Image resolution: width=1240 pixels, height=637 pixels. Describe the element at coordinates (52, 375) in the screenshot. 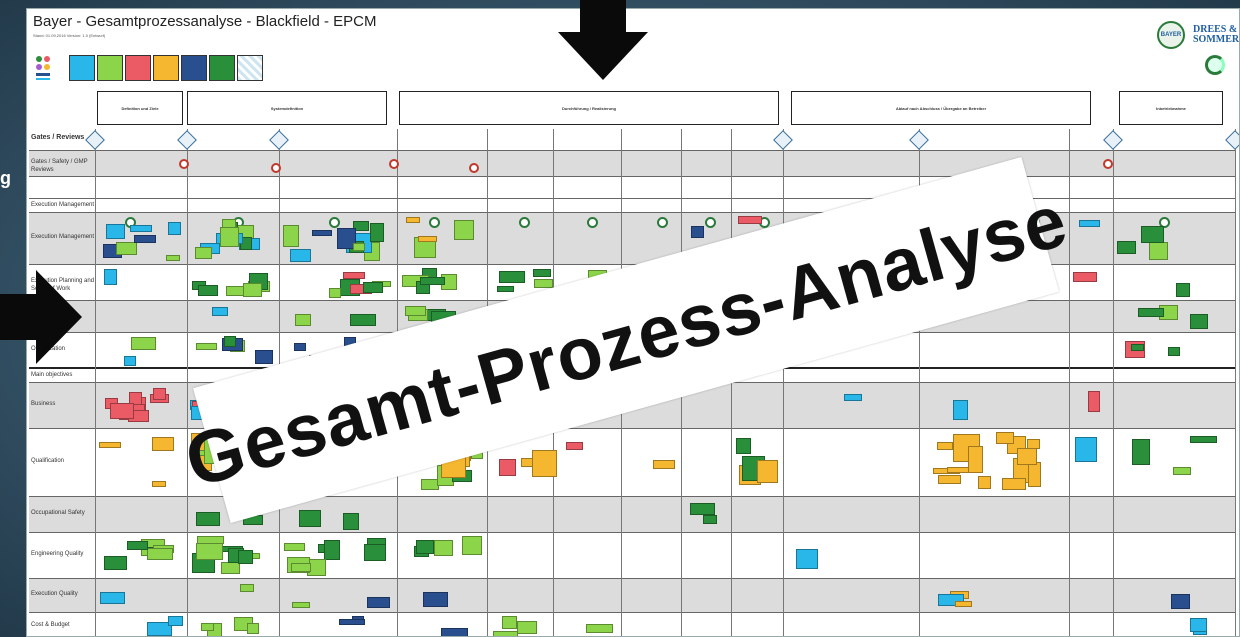

I see `row-label: Main objectives` at that location.